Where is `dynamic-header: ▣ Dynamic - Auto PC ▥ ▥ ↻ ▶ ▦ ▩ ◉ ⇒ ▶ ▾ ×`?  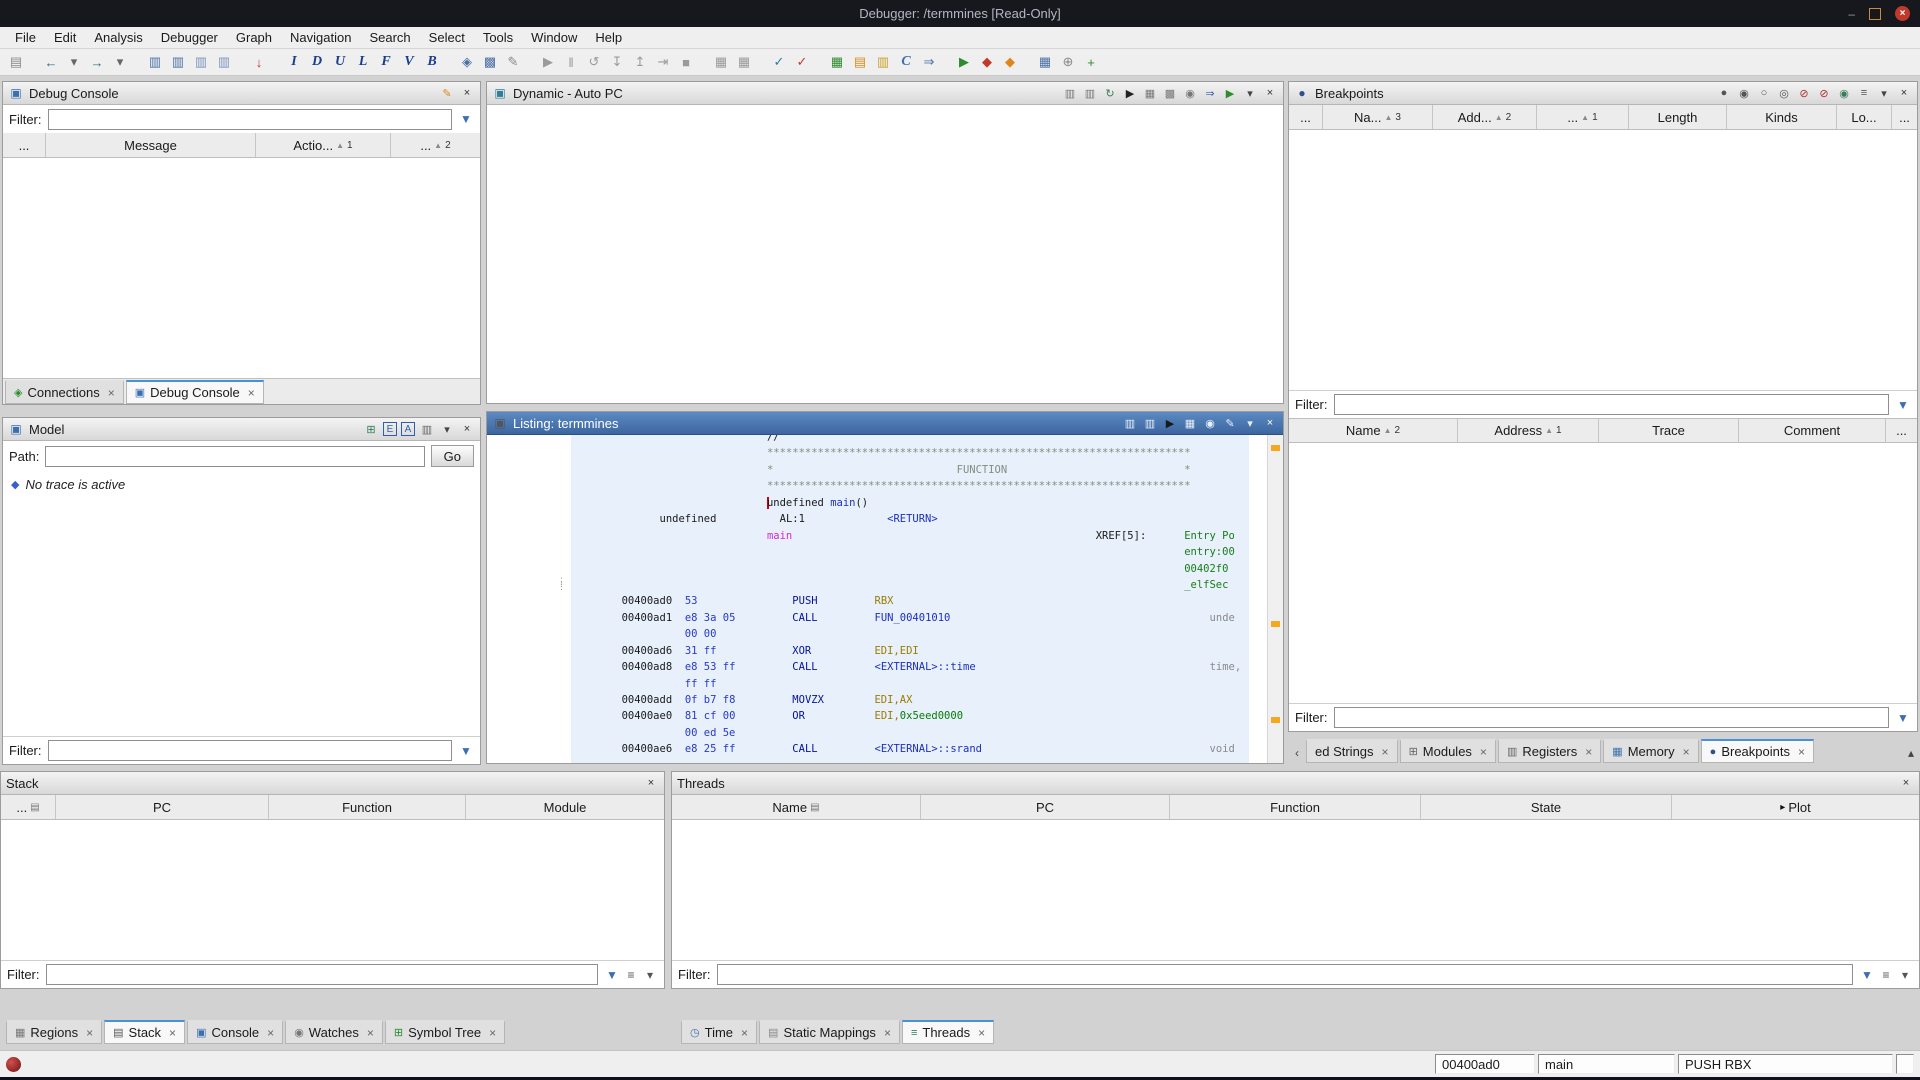 dynamic-header: ▣ Dynamic - Auto PC ▥ ▥ ↻ ▶ ▦ ▩ ◉ ⇒ ▶ ▾ × is located at coordinates (885, 93).